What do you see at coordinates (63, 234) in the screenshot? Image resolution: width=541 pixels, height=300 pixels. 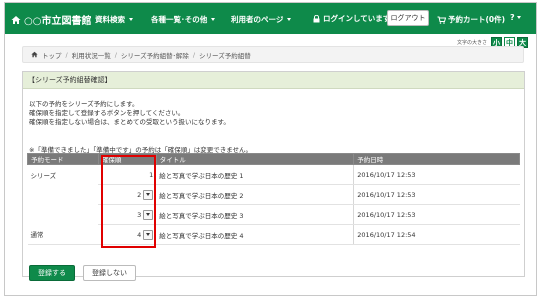 I see `mode-cell: 通常` at bounding box center [63, 234].